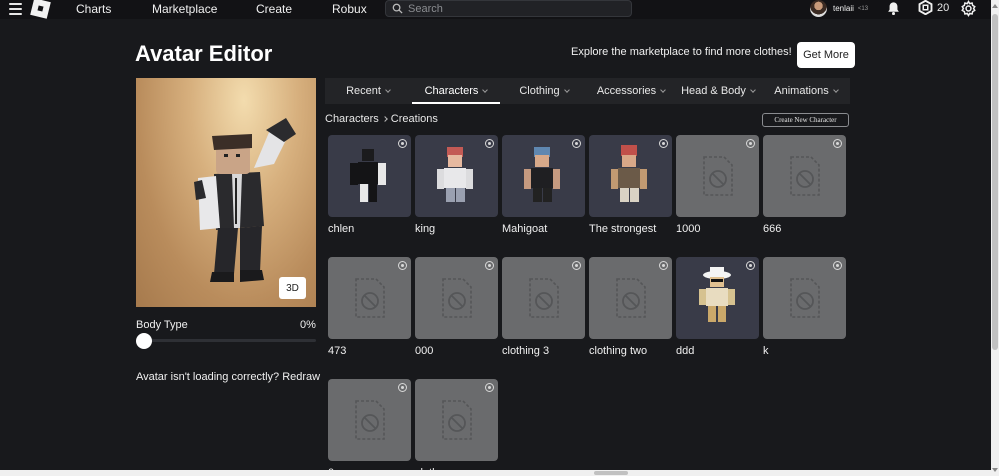 This screenshot has width=999, height=476. I want to click on character-card: 1000, so click(717, 185).